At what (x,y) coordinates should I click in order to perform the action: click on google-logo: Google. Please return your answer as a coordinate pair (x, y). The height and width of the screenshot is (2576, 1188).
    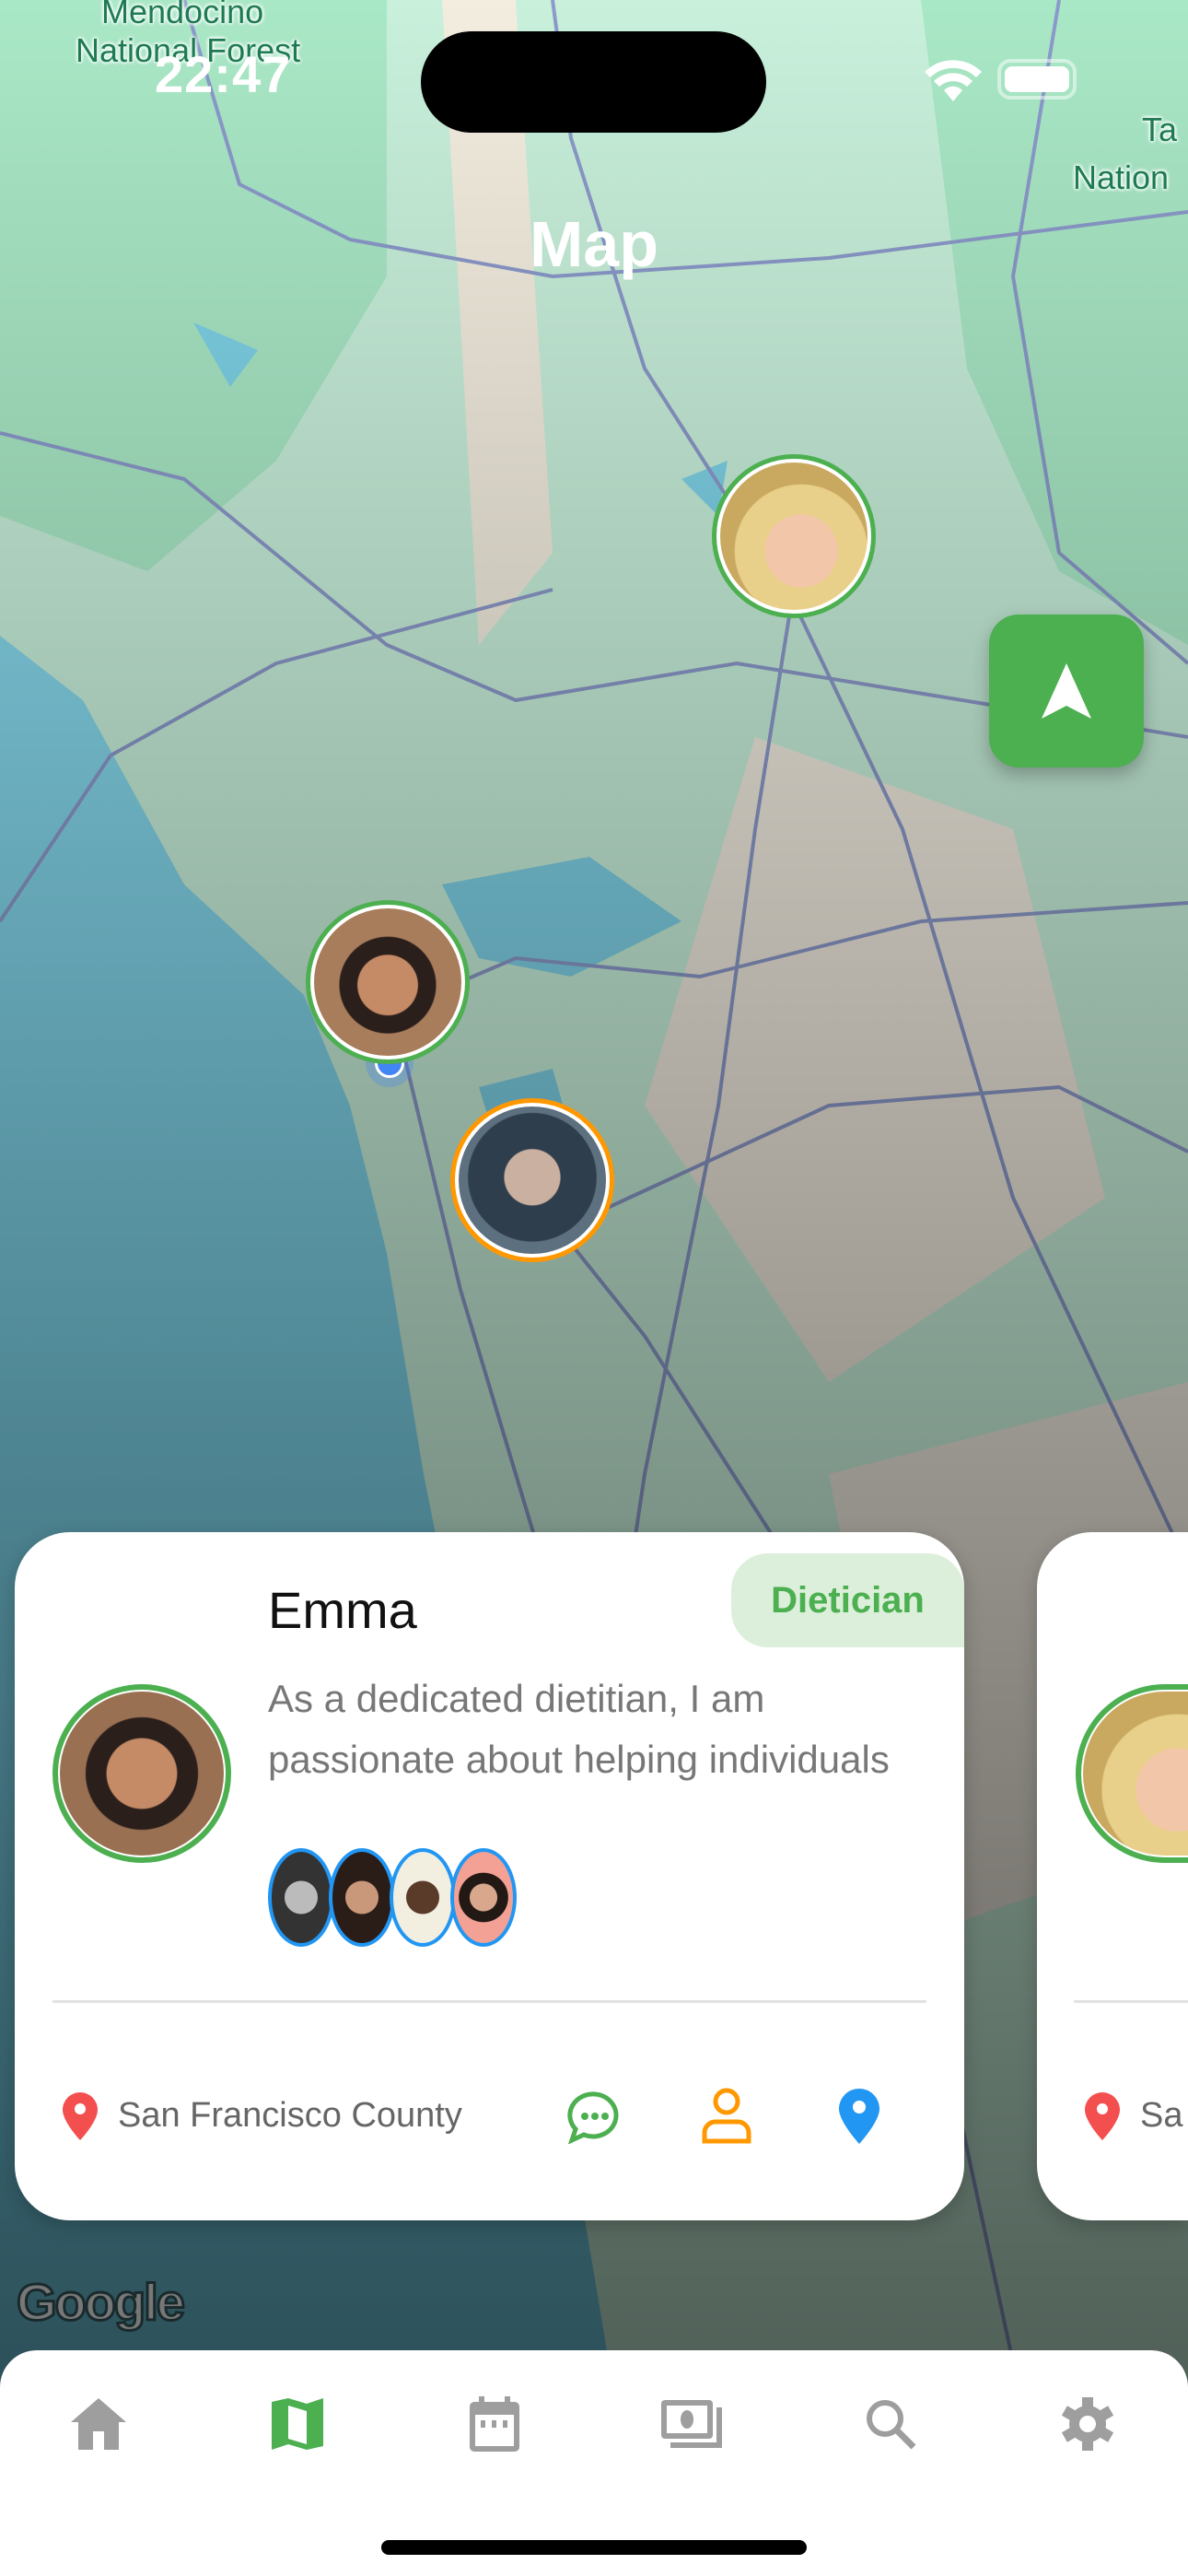
    Looking at the image, I should click on (101, 2302).